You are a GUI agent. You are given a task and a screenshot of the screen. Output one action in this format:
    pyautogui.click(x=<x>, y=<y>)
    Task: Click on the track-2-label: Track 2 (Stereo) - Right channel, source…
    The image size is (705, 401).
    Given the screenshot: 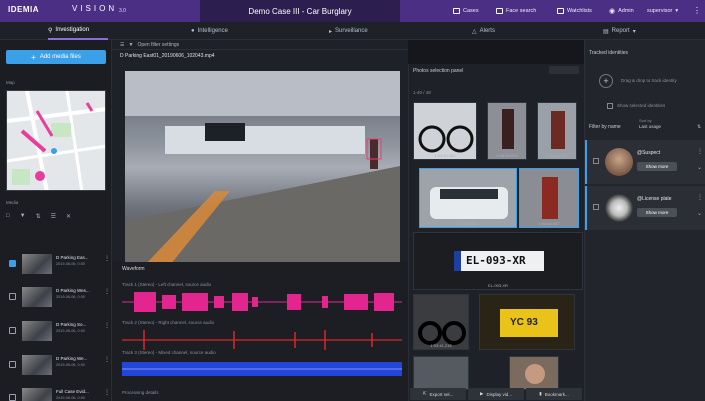 What is the action you would take?
    pyautogui.click(x=168, y=322)
    